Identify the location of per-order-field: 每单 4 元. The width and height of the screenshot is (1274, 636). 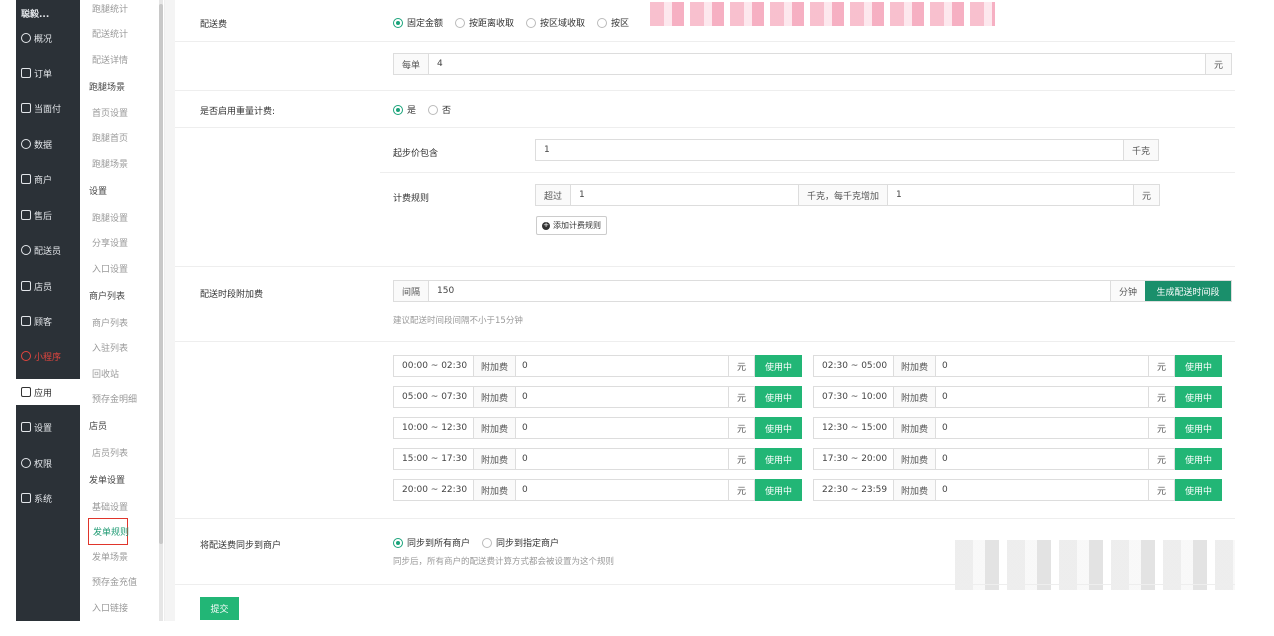
(812, 64).